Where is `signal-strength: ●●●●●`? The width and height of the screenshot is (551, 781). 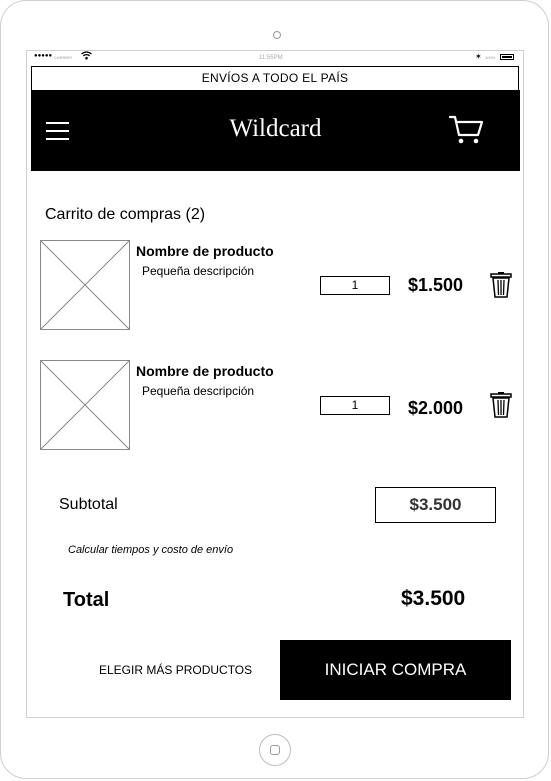
signal-strength: ●●●●● is located at coordinates (43, 56).